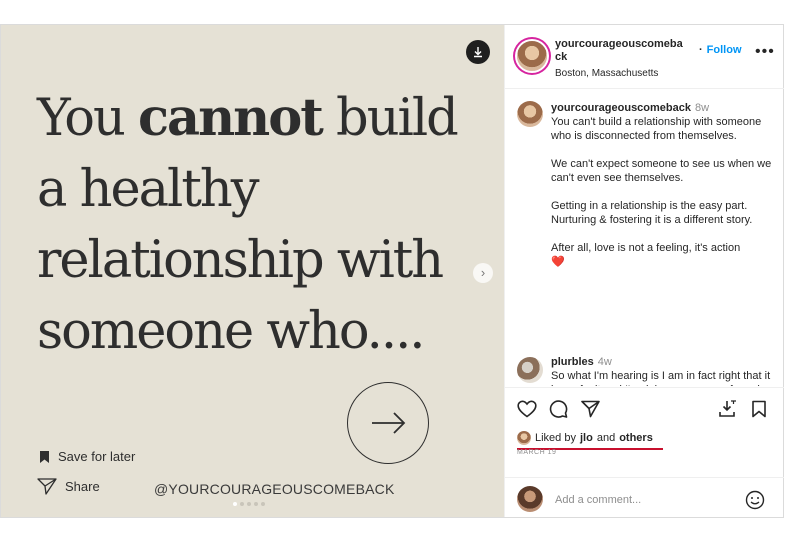  What do you see at coordinates (604, 362) in the screenshot?
I see `comment-time: 4w` at bounding box center [604, 362].